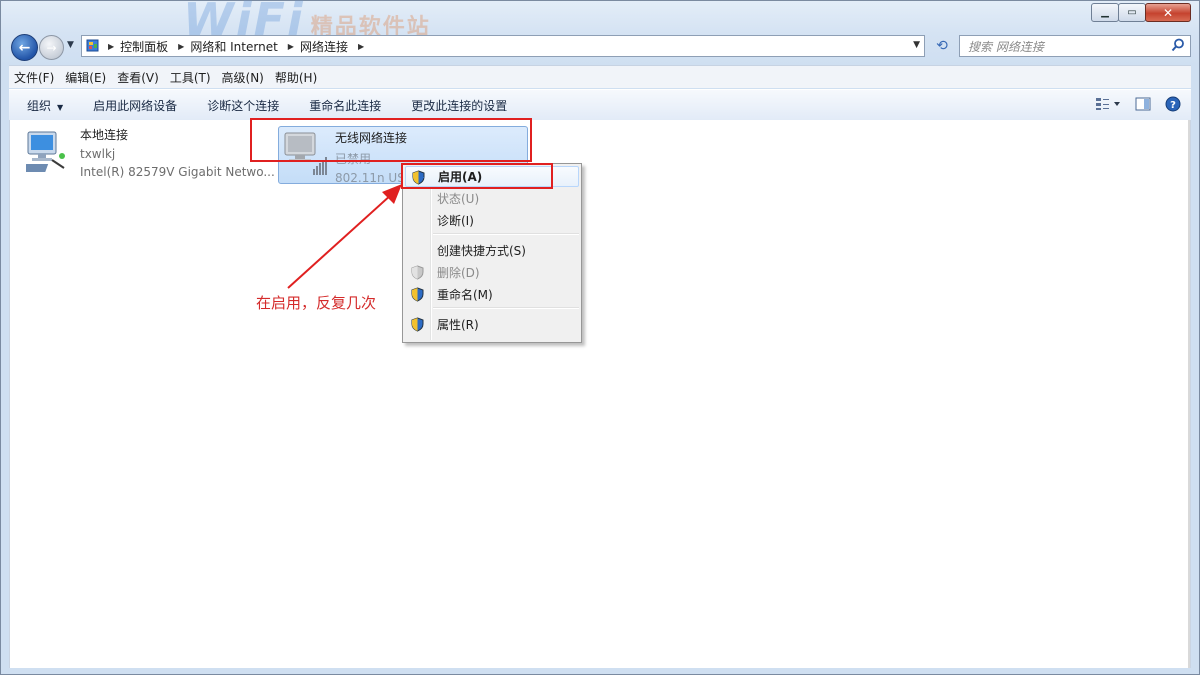 This screenshot has width=1200, height=675. I want to click on preview-pane-button, so click(1143, 105).